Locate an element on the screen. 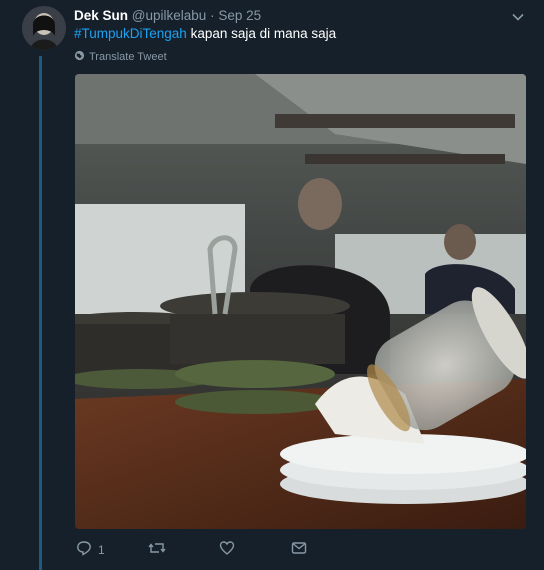 Image resolution: width=544 pixels, height=570 pixels. translate-tweet-link: Translate Tweet is located at coordinates (120, 57).